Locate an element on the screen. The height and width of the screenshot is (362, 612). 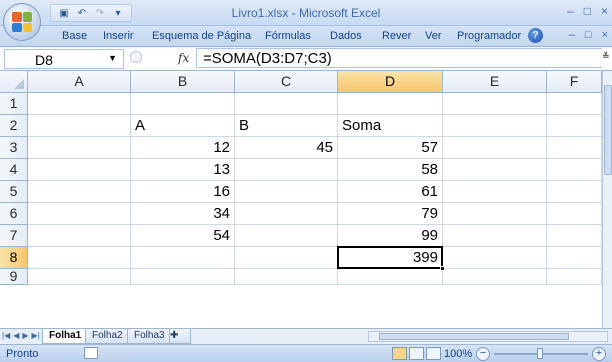
tab-base: Base is located at coordinates (74, 36).